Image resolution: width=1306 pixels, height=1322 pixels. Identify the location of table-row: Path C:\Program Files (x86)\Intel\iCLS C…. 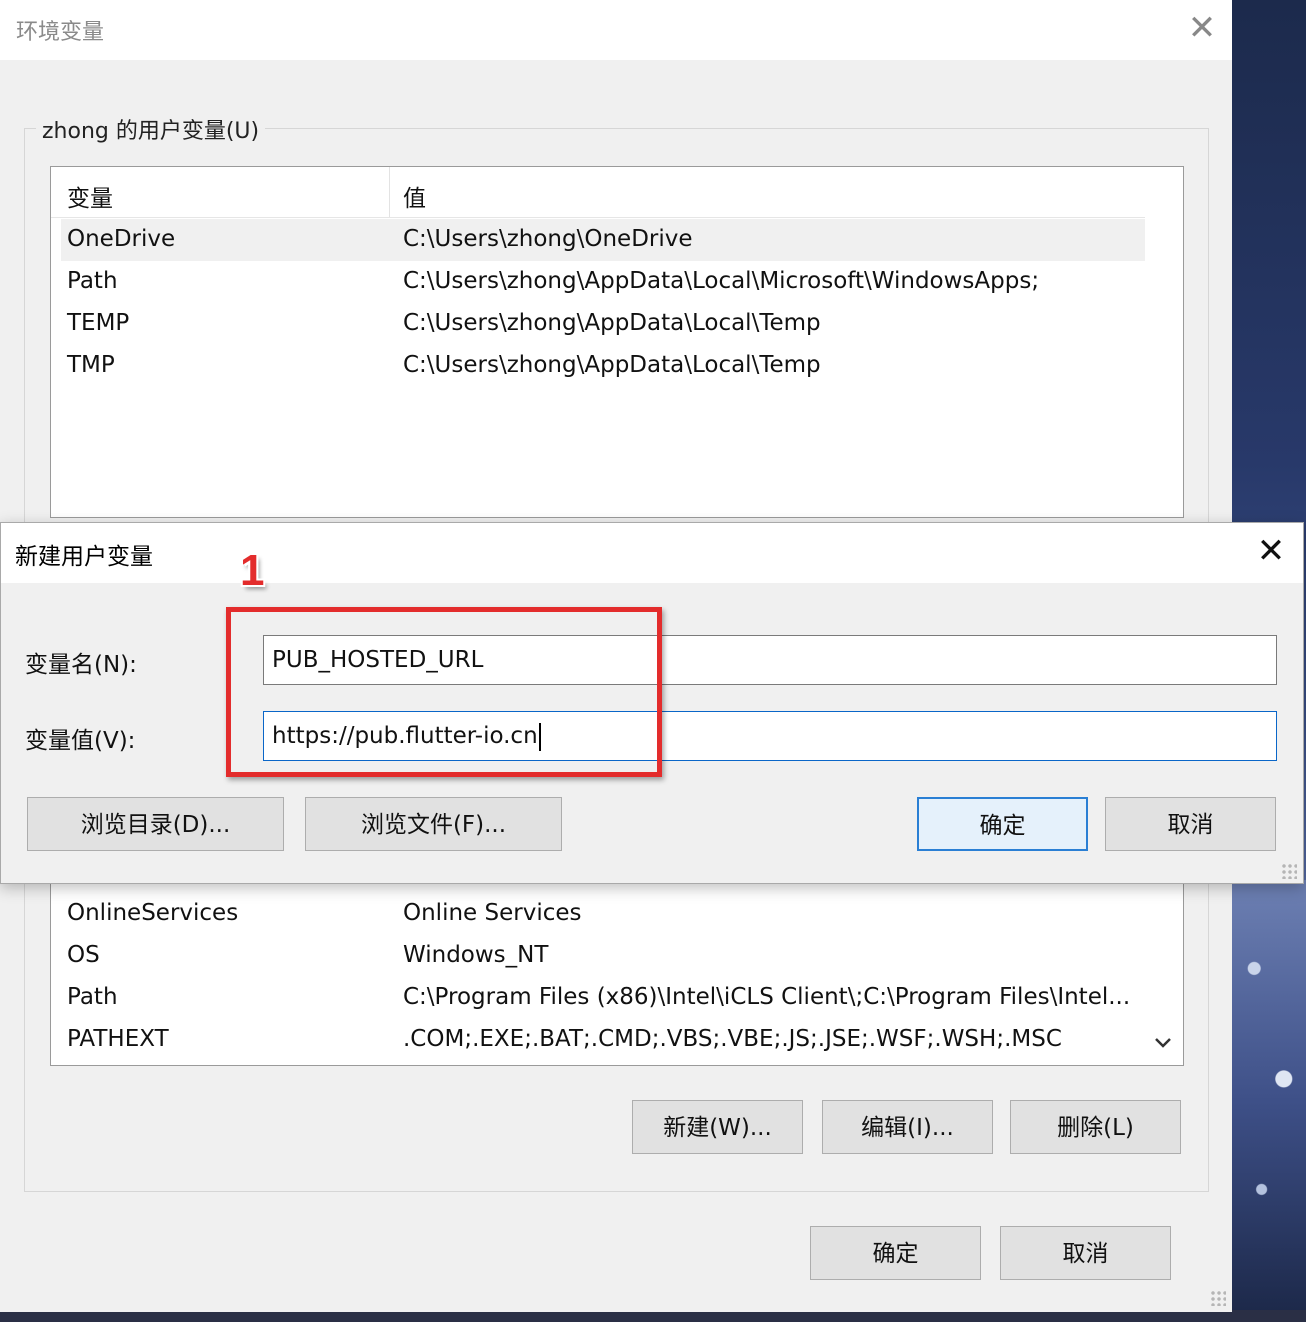
(603, 998).